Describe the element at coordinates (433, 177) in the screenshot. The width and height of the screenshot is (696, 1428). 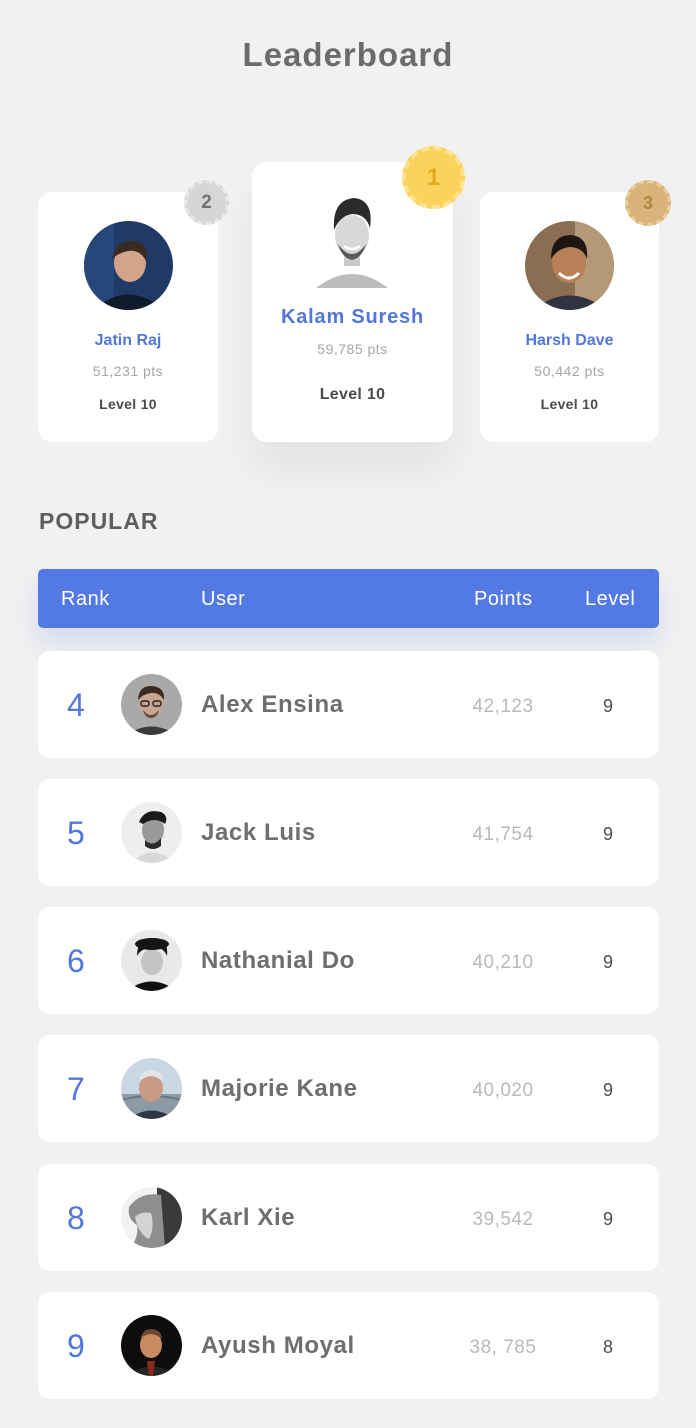
I see `rank-1-badge-icon: 1` at that location.